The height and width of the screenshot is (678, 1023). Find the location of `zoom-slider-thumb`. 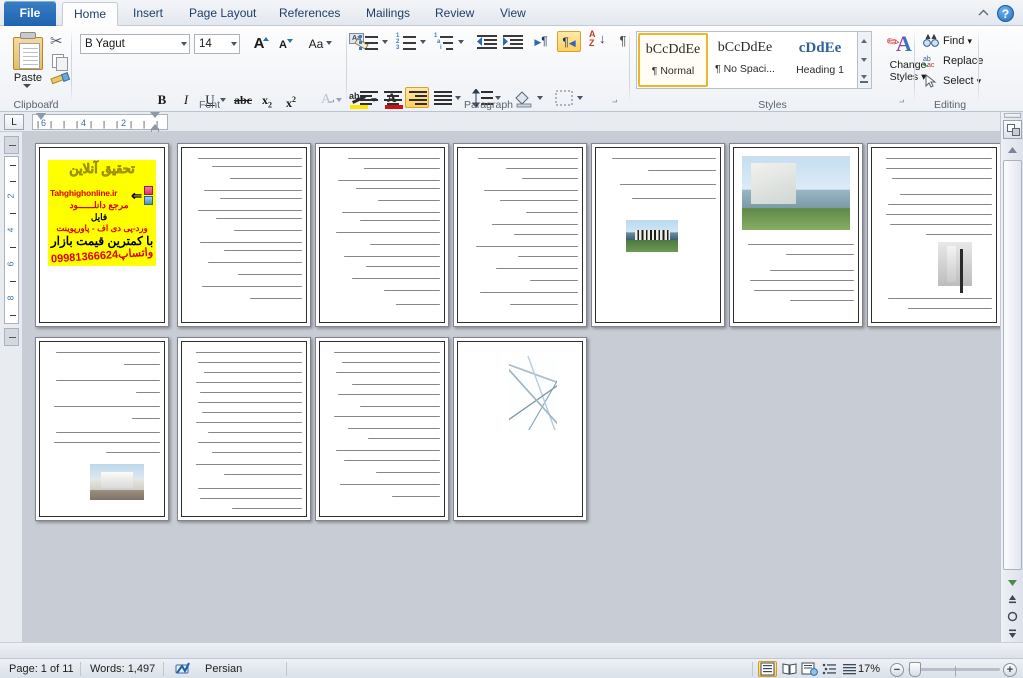

zoom-slider-thumb is located at coordinates (915, 669).